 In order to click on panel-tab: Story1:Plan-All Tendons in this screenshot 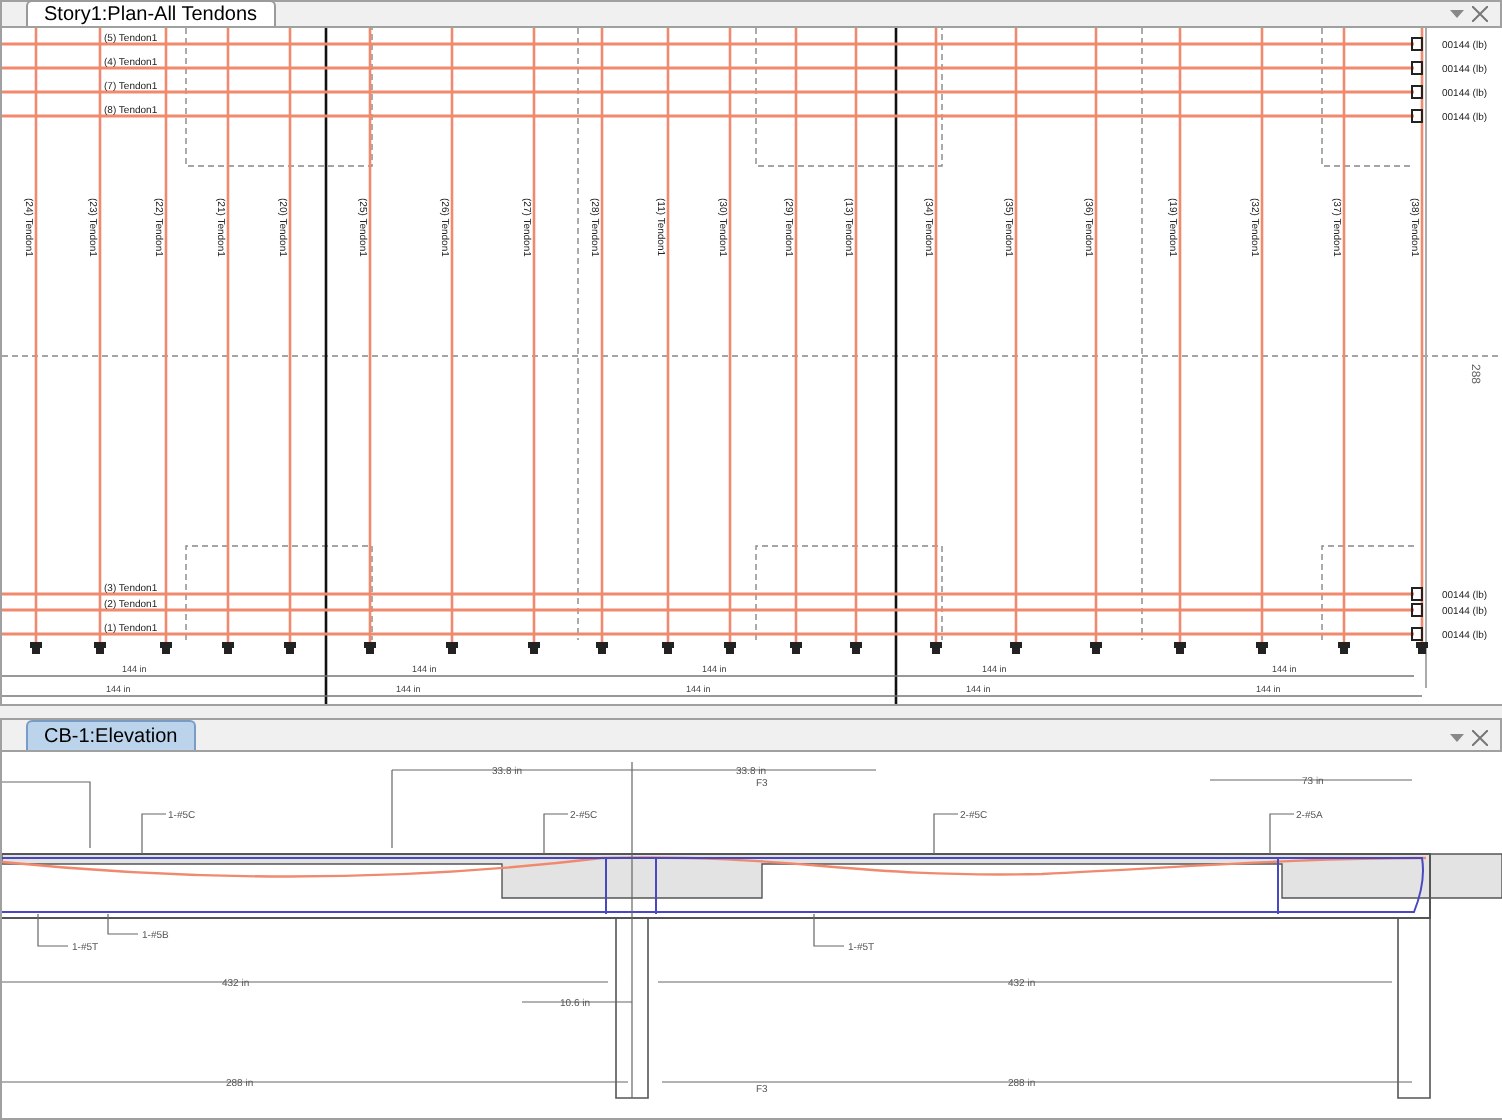, I will do `click(151, 13)`.